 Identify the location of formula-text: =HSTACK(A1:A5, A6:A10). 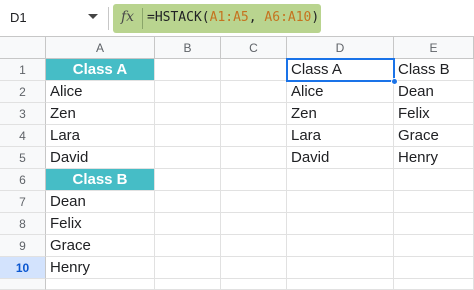
(233, 17).